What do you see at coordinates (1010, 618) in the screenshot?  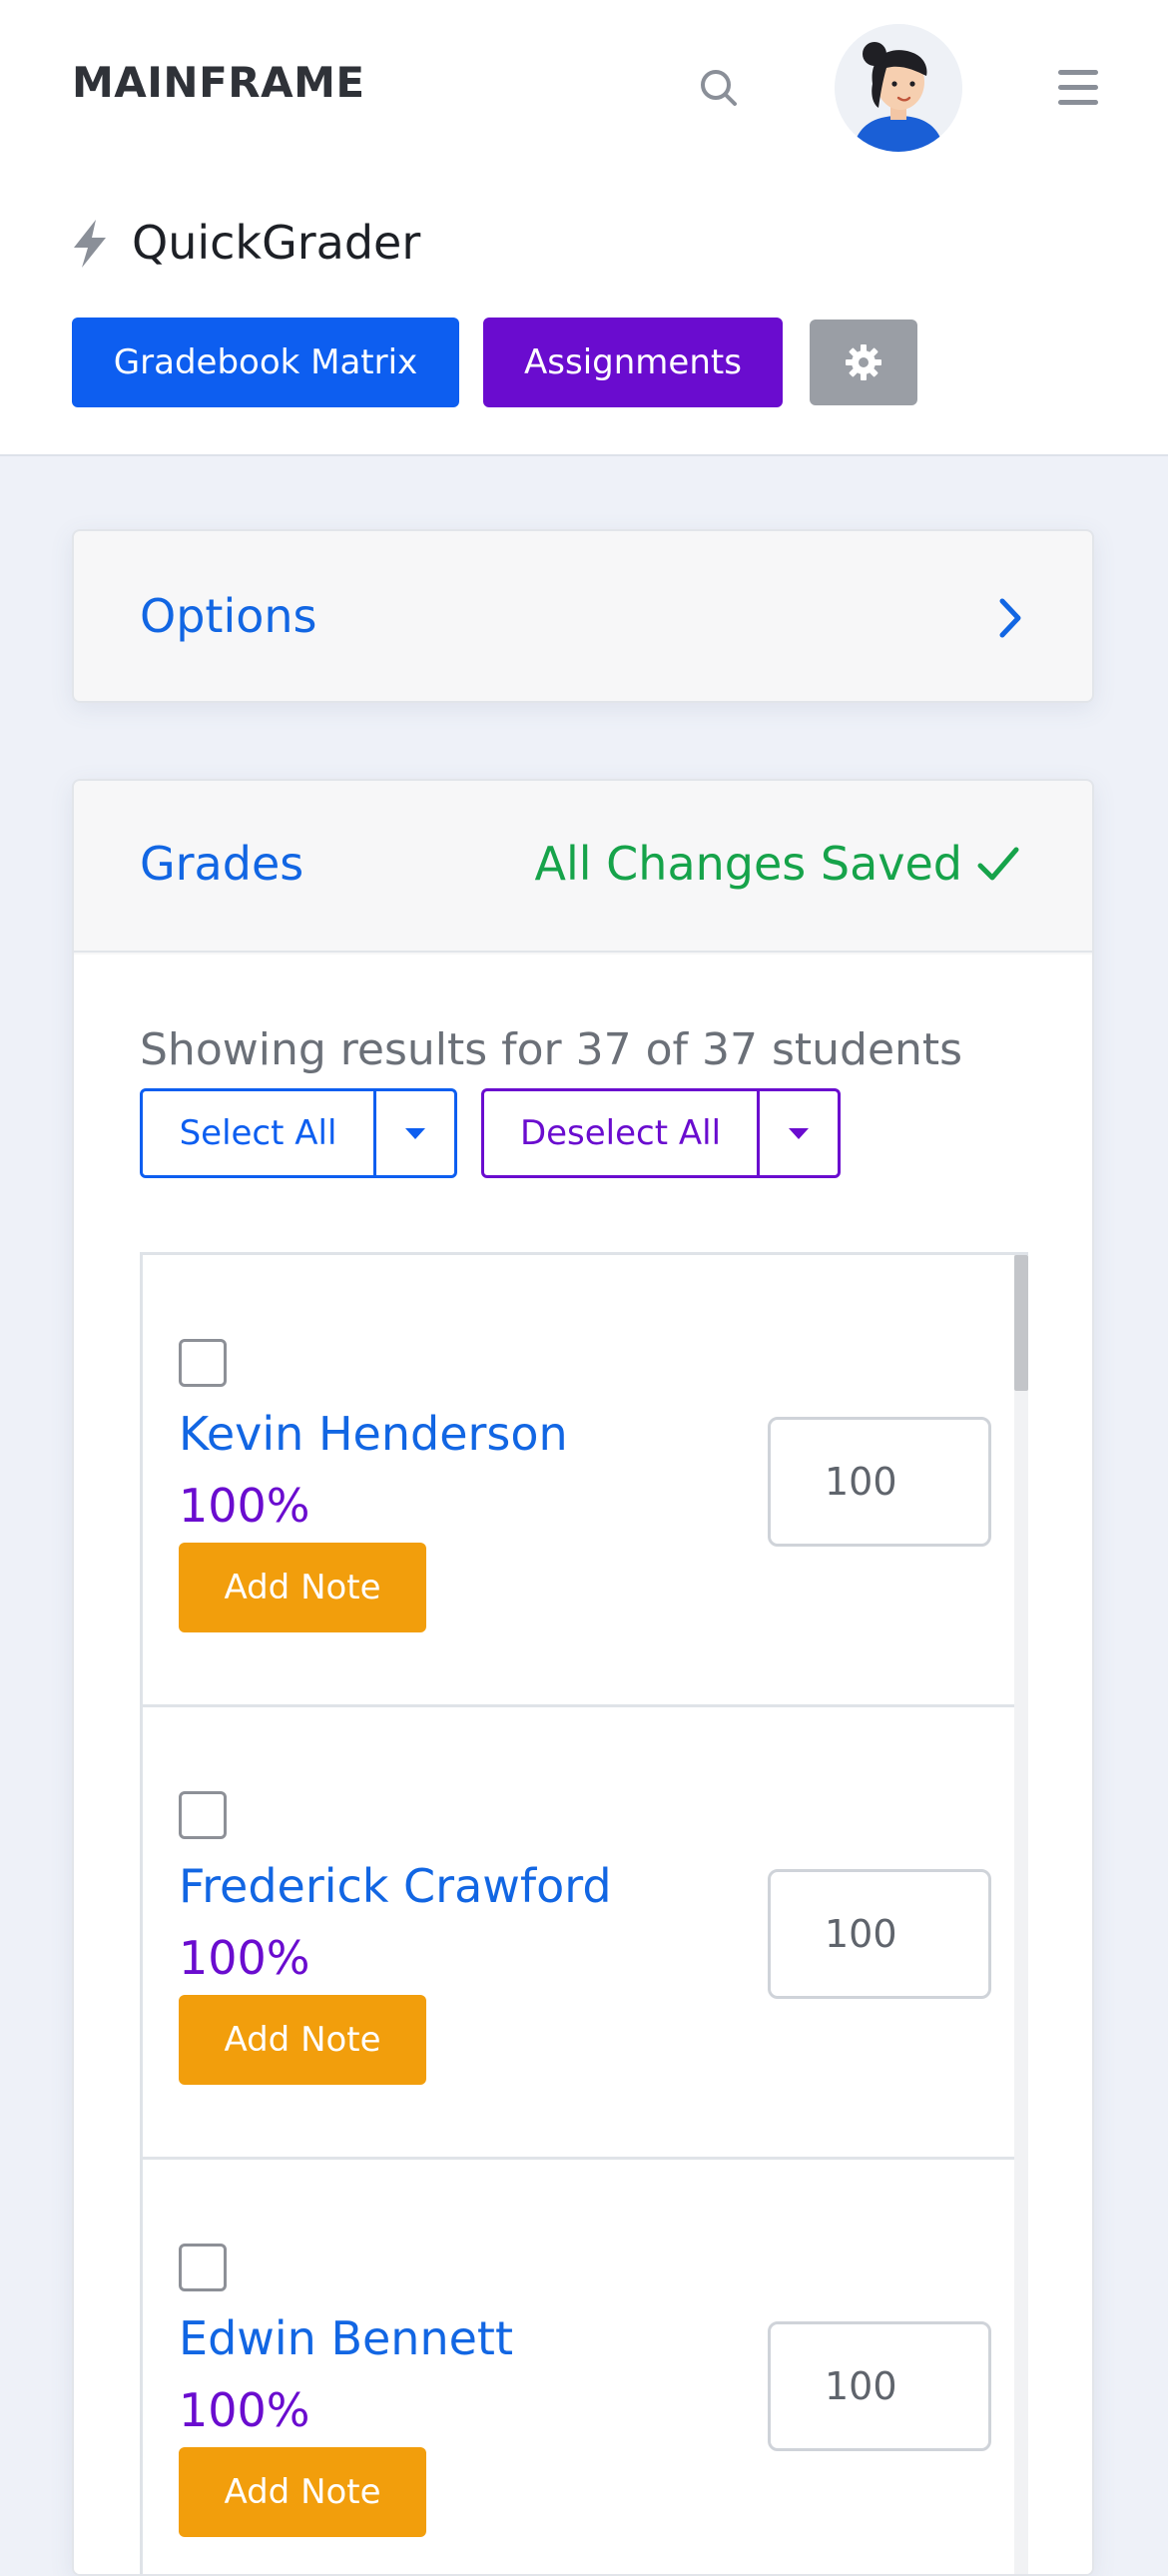 I see `chevron-right-icon` at bounding box center [1010, 618].